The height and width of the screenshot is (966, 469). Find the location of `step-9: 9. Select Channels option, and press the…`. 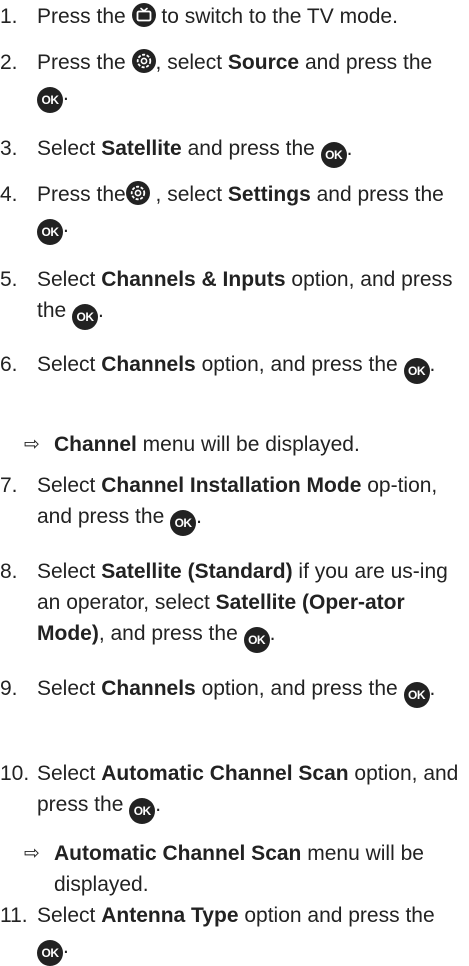

step-9: 9. Select Channels option, and press the… is located at coordinates (231, 690).